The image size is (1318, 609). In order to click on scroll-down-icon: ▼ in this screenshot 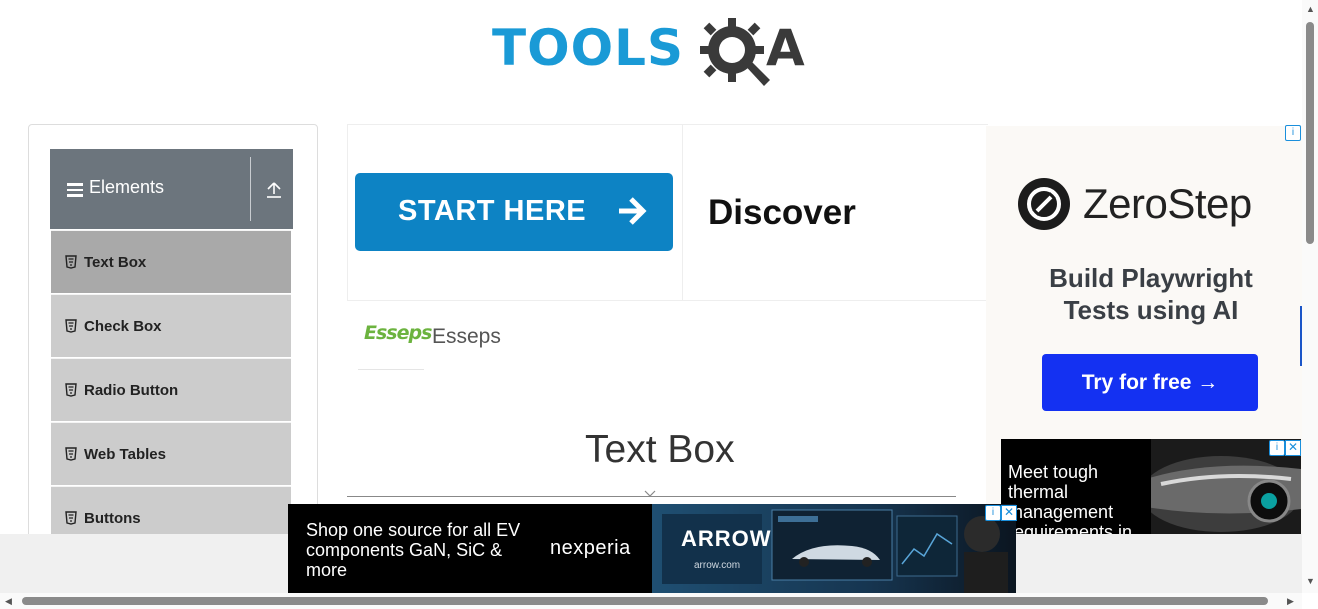, I will do `click(1310, 581)`.